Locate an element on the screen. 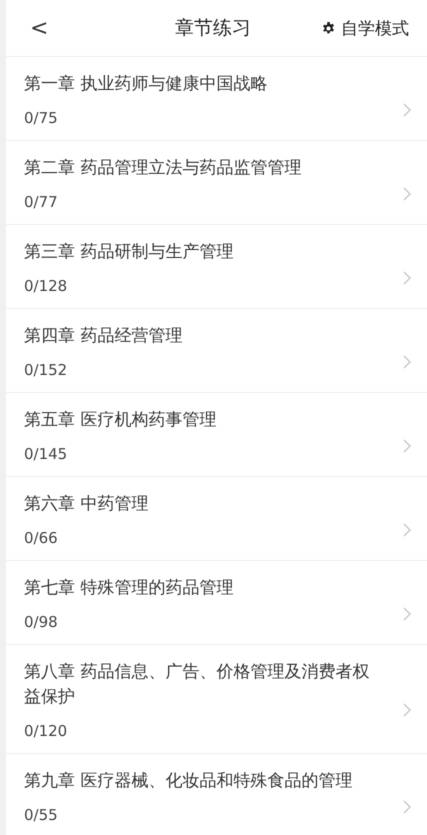  chapter-title: 第三章 药品研制与生产管理 is located at coordinates (129, 252).